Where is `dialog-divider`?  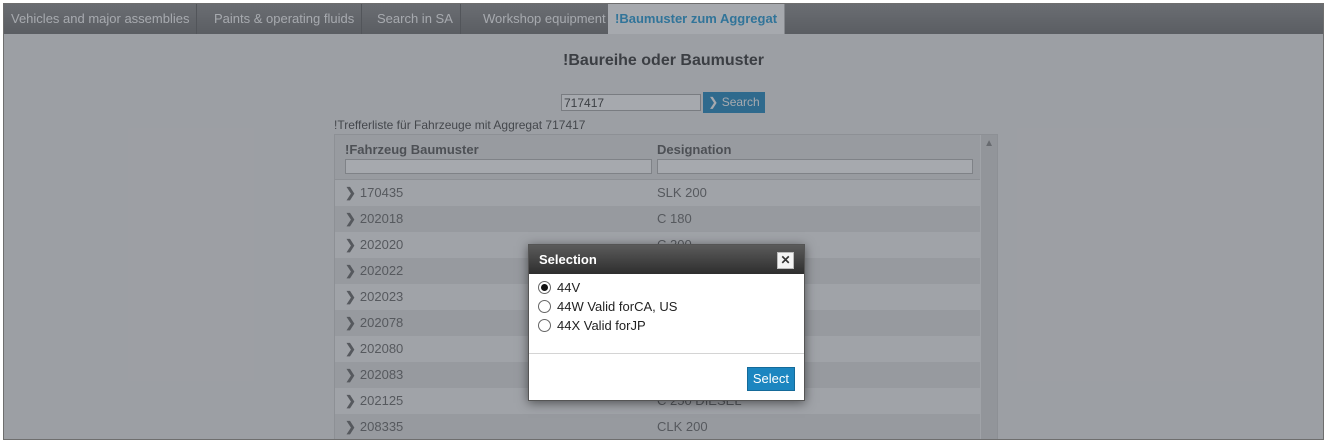 dialog-divider is located at coordinates (666, 353).